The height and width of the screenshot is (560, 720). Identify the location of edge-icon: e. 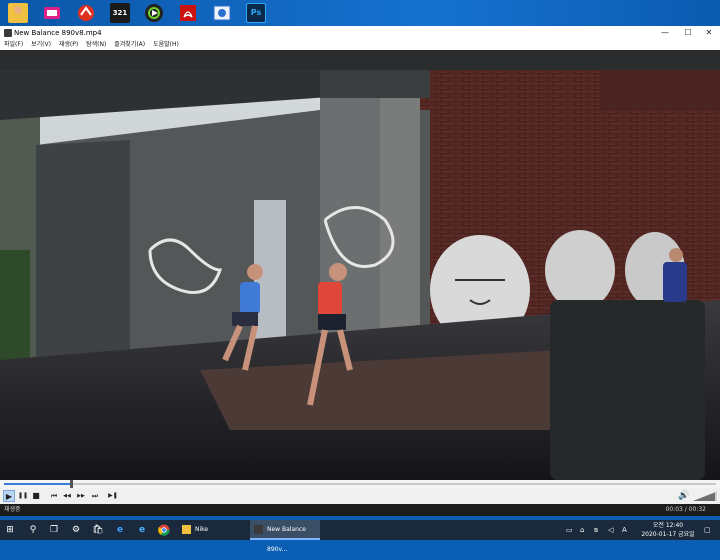
(120, 530).